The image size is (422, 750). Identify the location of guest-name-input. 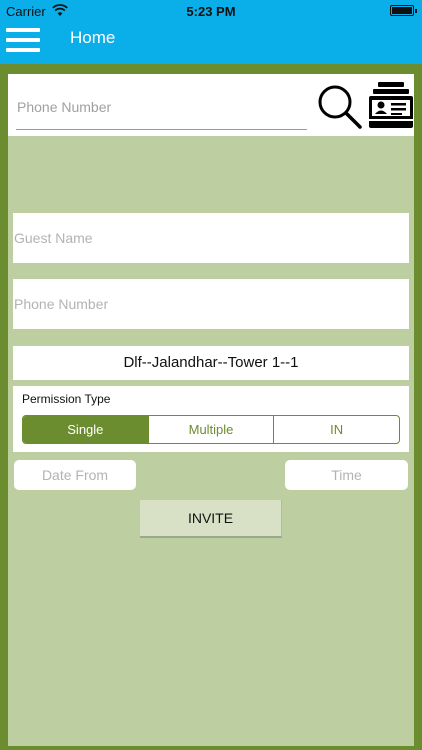
(211, 238).